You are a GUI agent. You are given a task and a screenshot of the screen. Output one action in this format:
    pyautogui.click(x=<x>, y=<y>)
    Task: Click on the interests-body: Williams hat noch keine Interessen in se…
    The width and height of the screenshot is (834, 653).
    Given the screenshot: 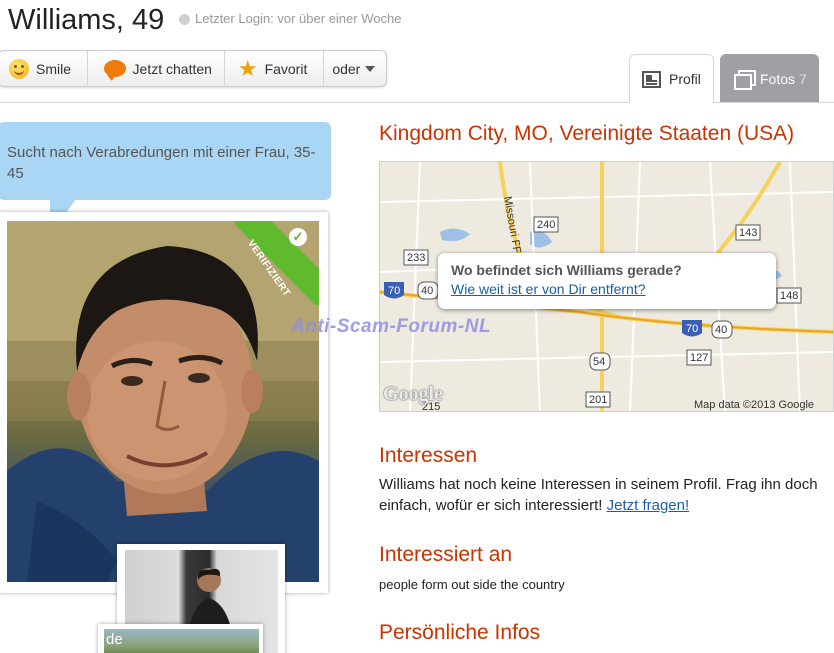 What is the action you would take?
    pyautogui.click(x=598, y=495)
    